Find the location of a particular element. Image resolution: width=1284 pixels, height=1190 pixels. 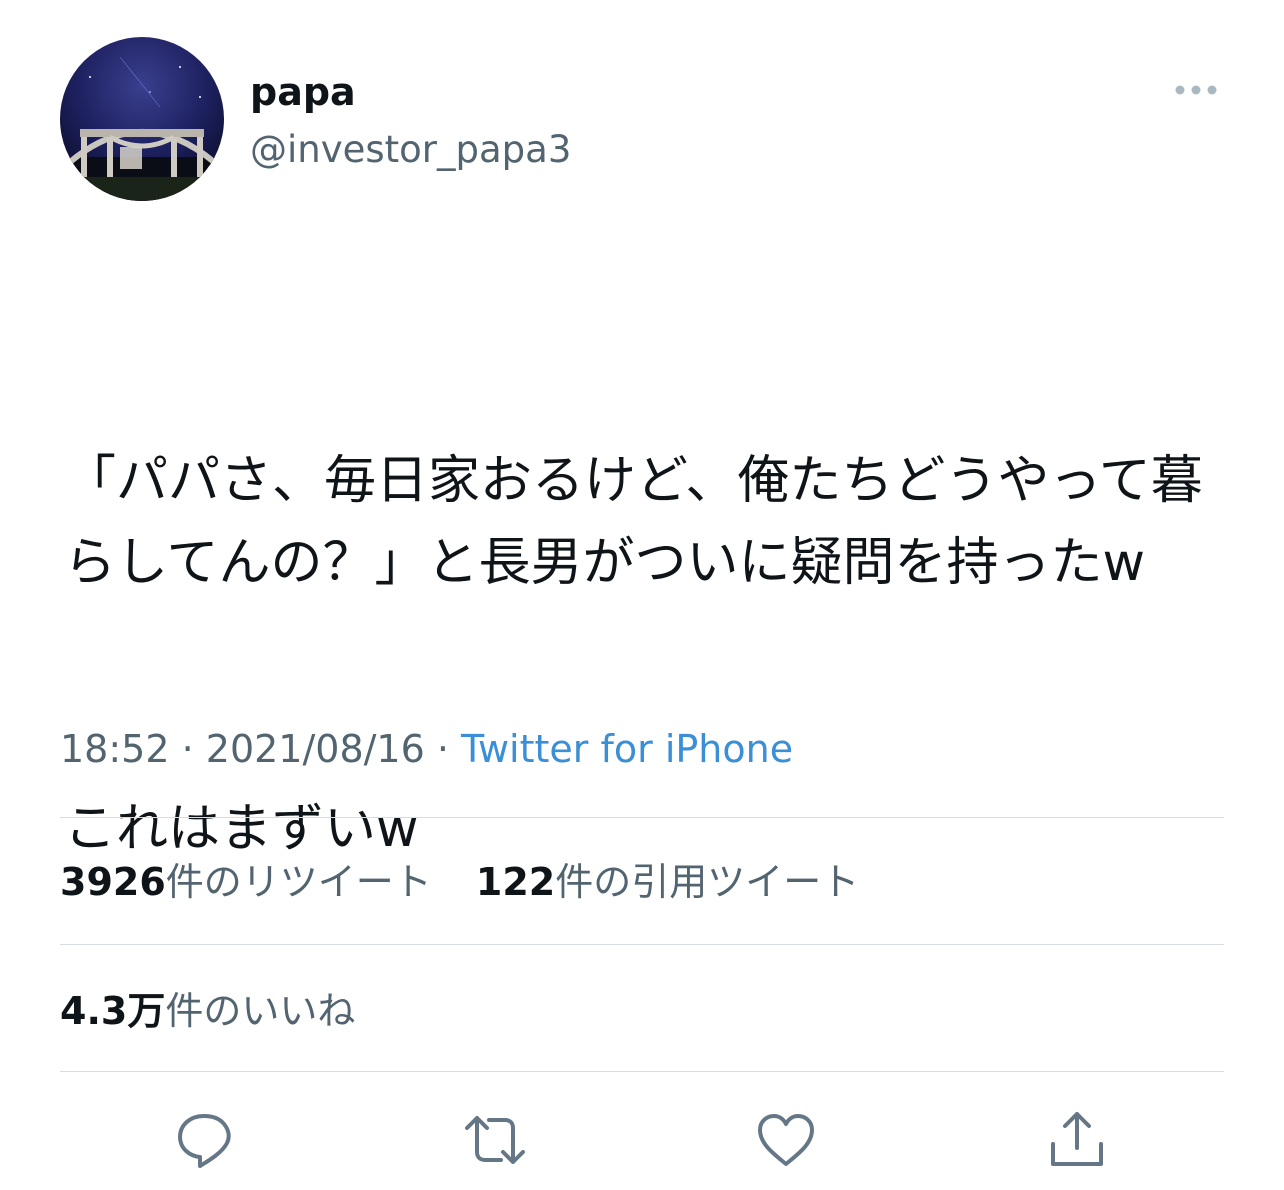

avatar is located at coordinates (142, 119).